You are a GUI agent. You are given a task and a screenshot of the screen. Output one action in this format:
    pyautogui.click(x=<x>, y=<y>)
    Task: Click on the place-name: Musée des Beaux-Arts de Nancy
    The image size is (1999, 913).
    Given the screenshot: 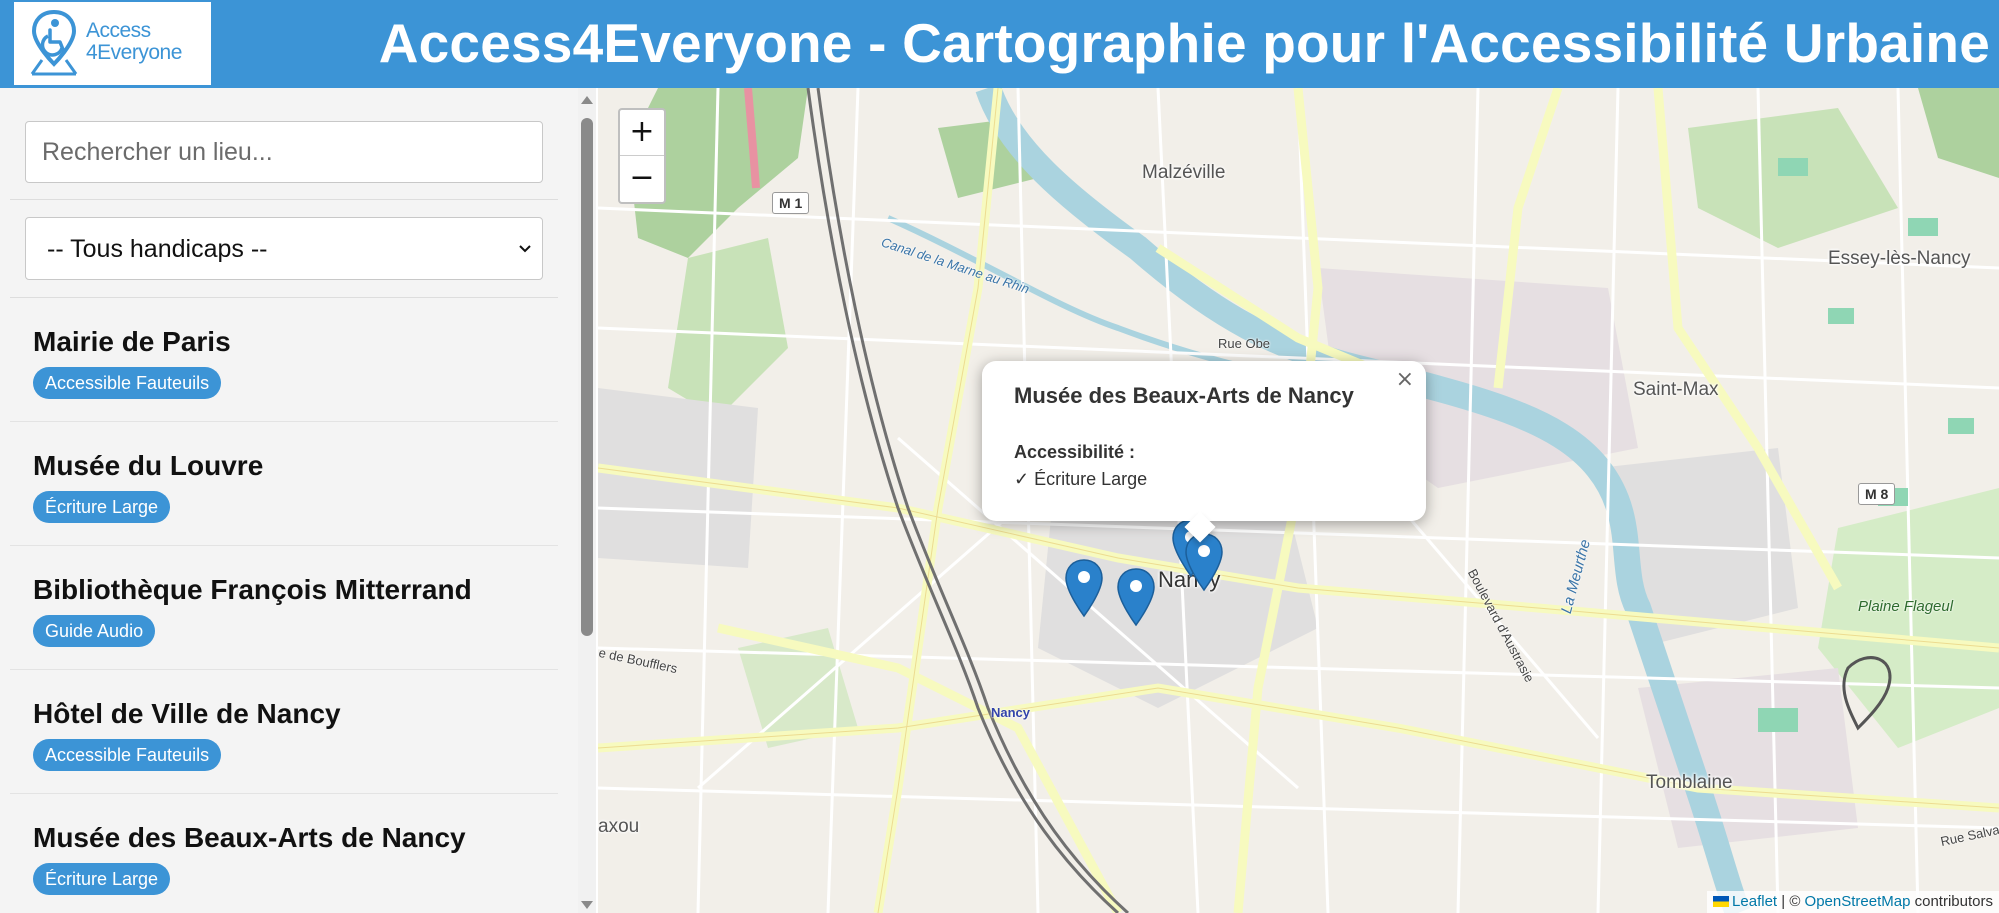 What is the action you would take?
    pyautogui.click(x=249, y=837)
    